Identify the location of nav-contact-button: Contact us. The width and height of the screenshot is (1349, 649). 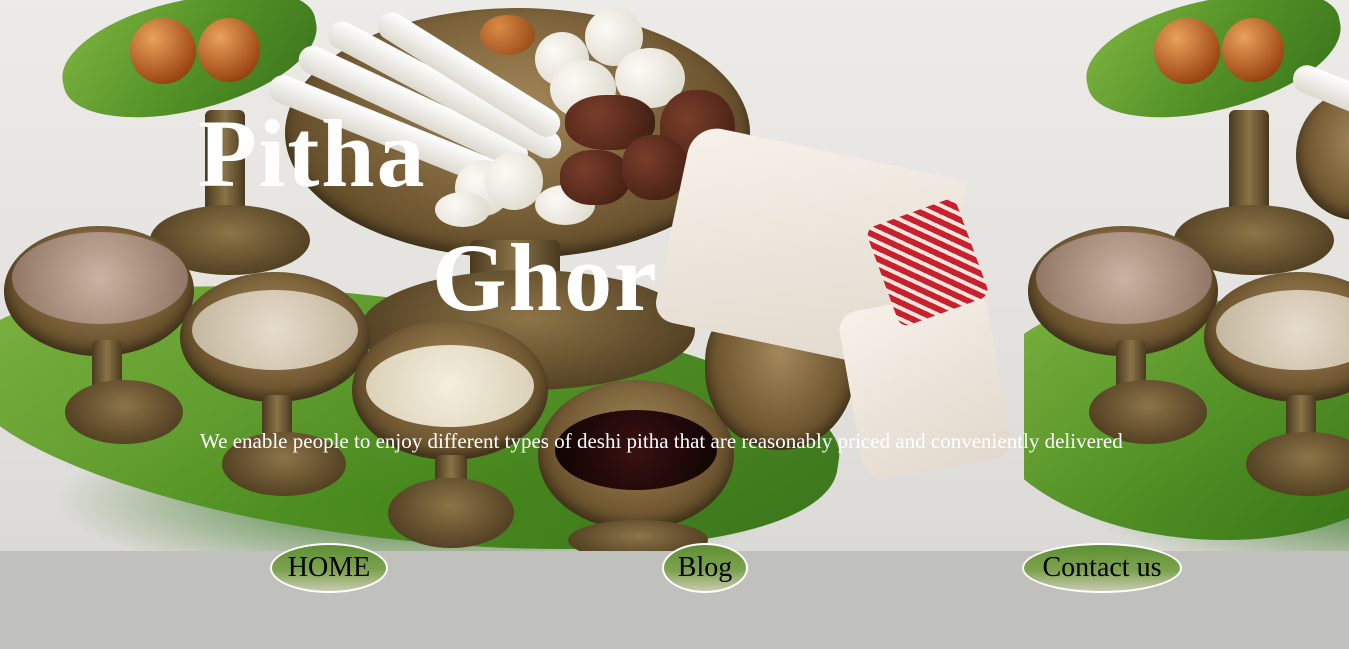
(1102, 568).